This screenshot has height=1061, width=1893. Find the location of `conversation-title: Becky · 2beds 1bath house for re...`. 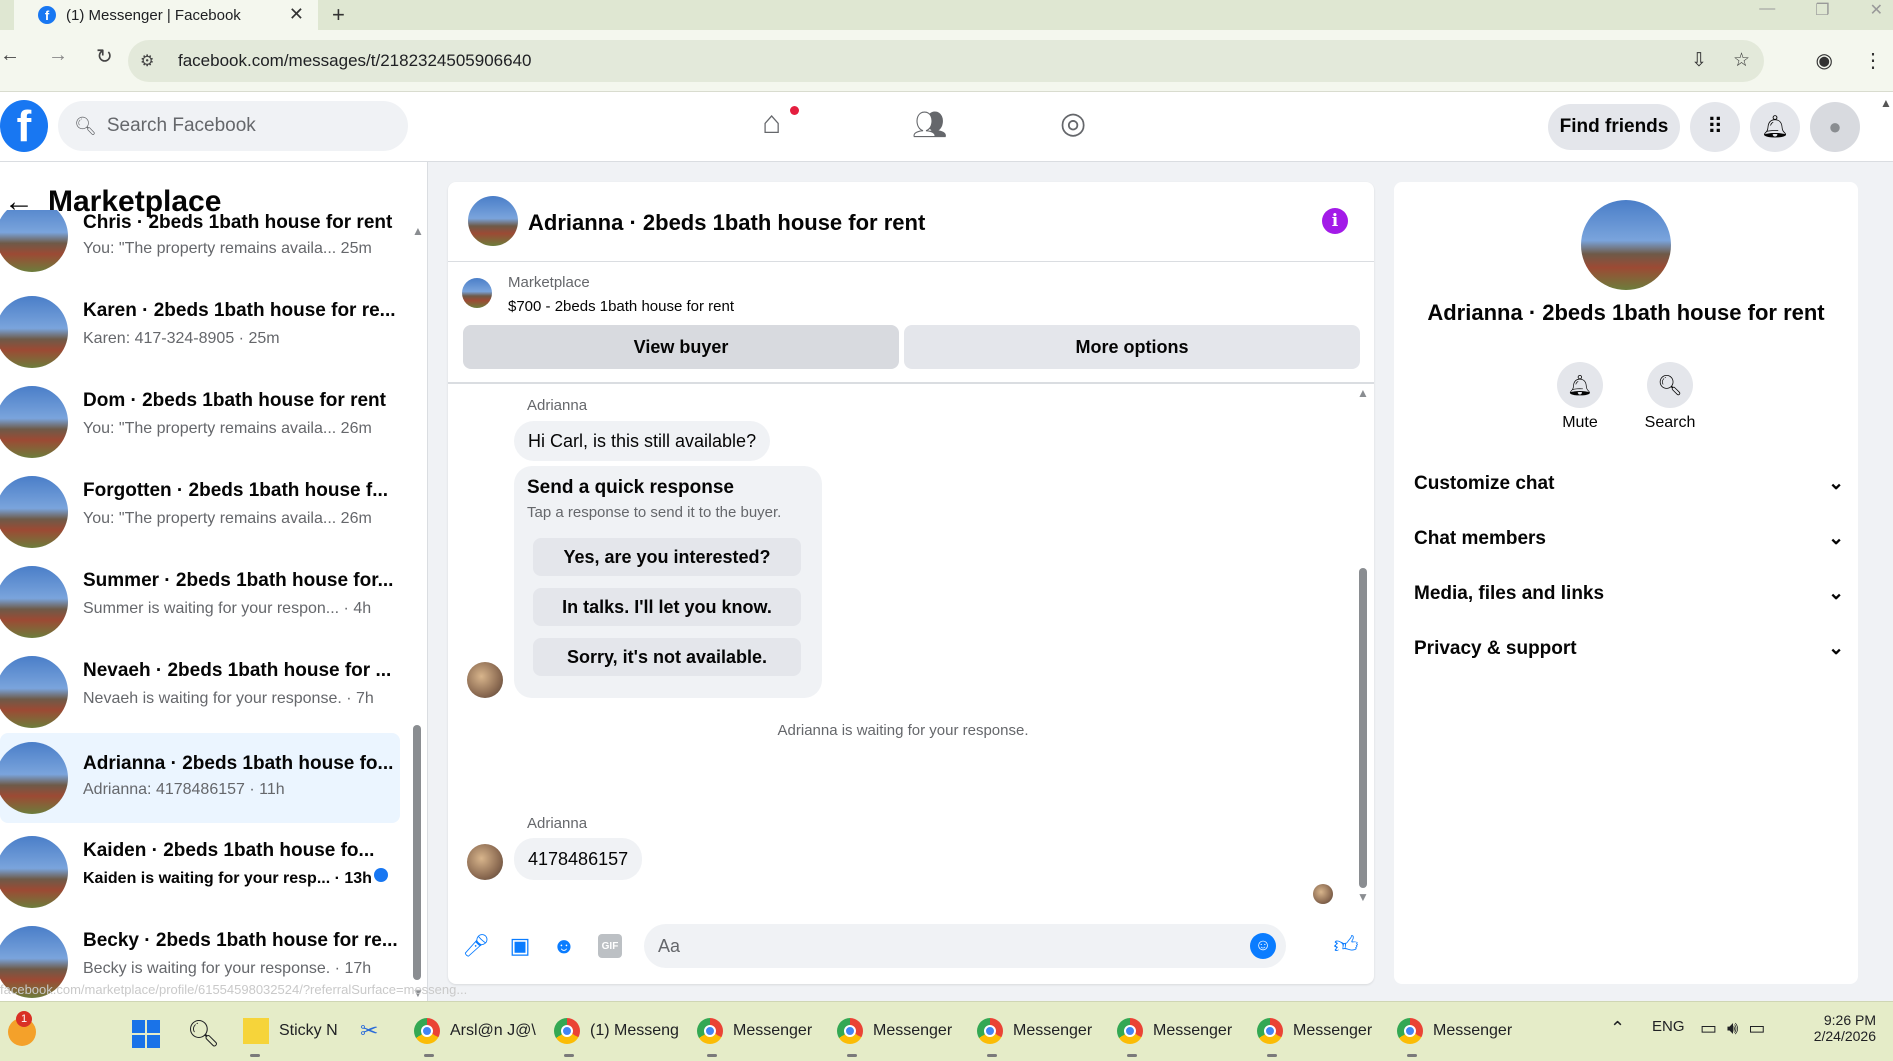

conversation-title: Becky · 2beds 1bath house for re... is located at coordinates (240, 940).